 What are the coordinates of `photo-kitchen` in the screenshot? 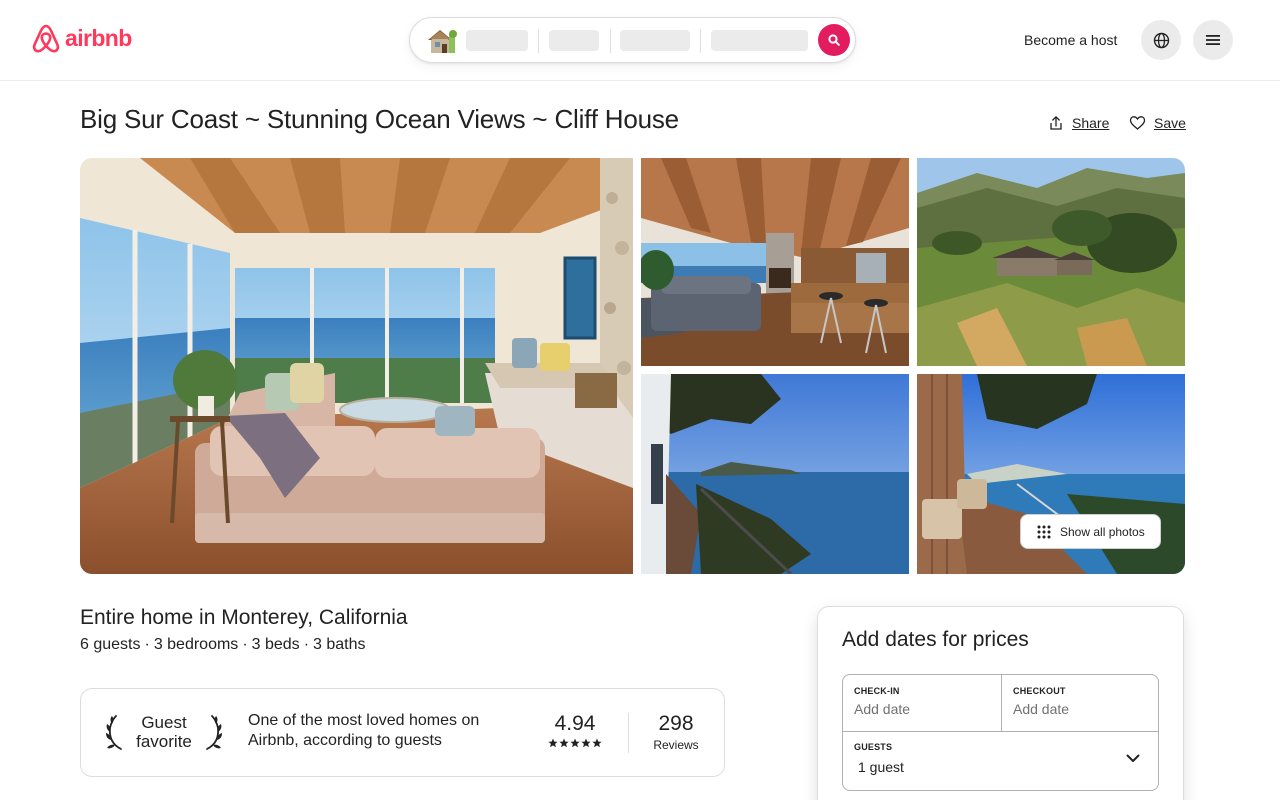 It's located at (775, 262).